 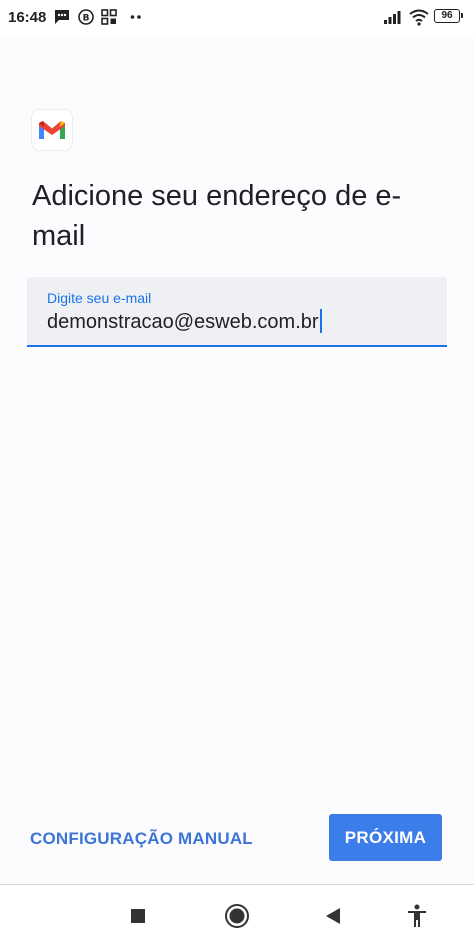 I want to click on back-triangle-icon, so click(x=333, y=918).